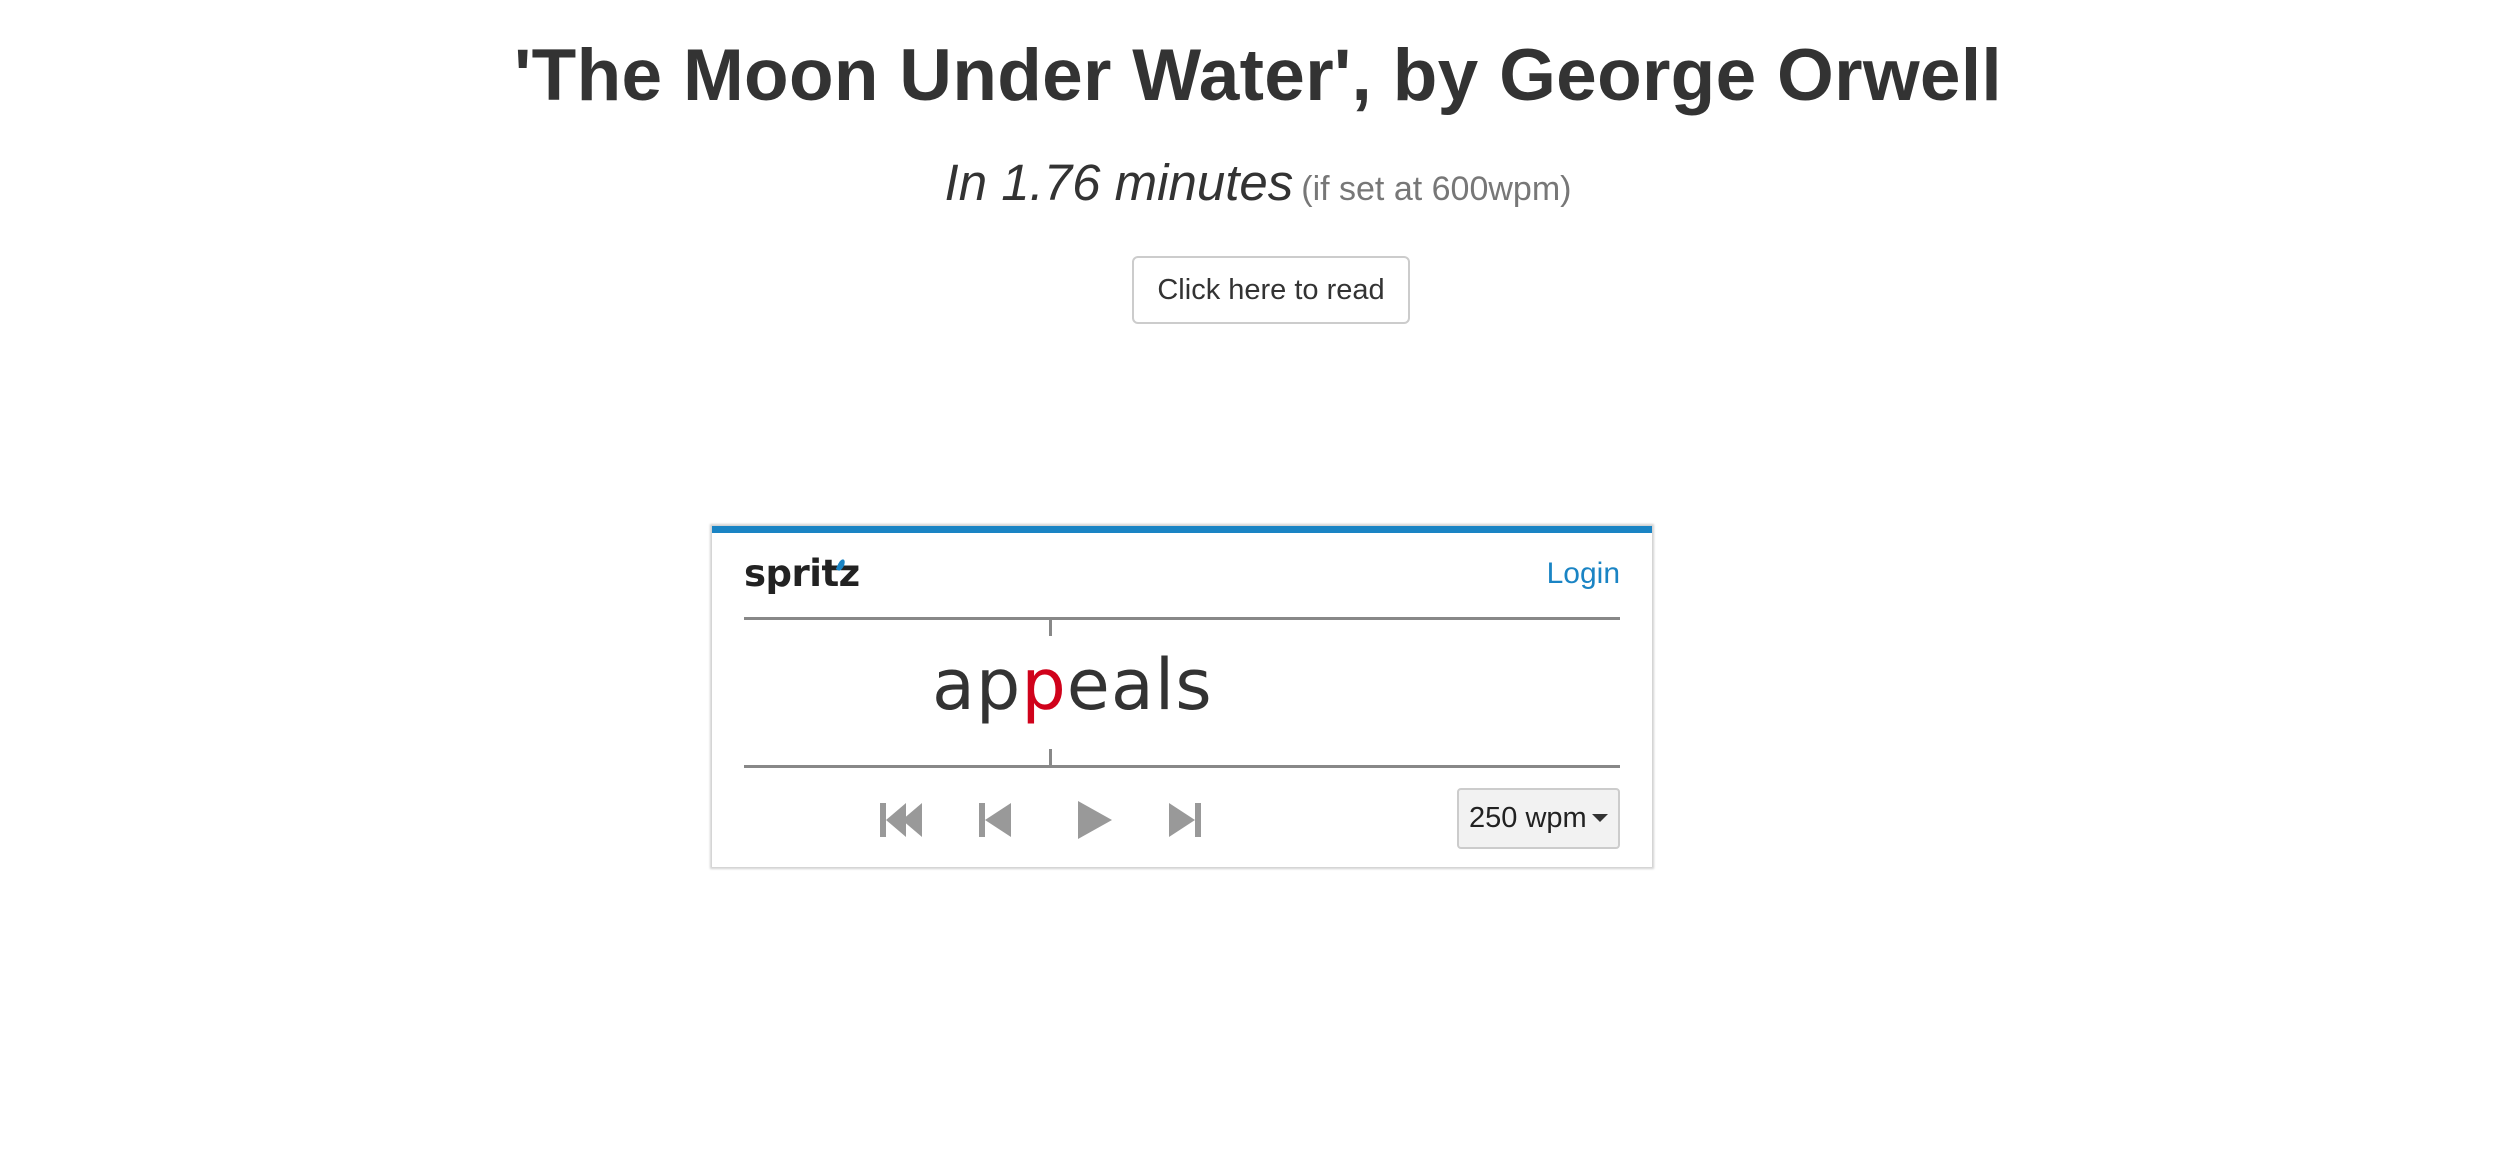 The width and height of the screenshot is (2516, 1156). I want to click on current-word: appeals, so click(1072, 685).